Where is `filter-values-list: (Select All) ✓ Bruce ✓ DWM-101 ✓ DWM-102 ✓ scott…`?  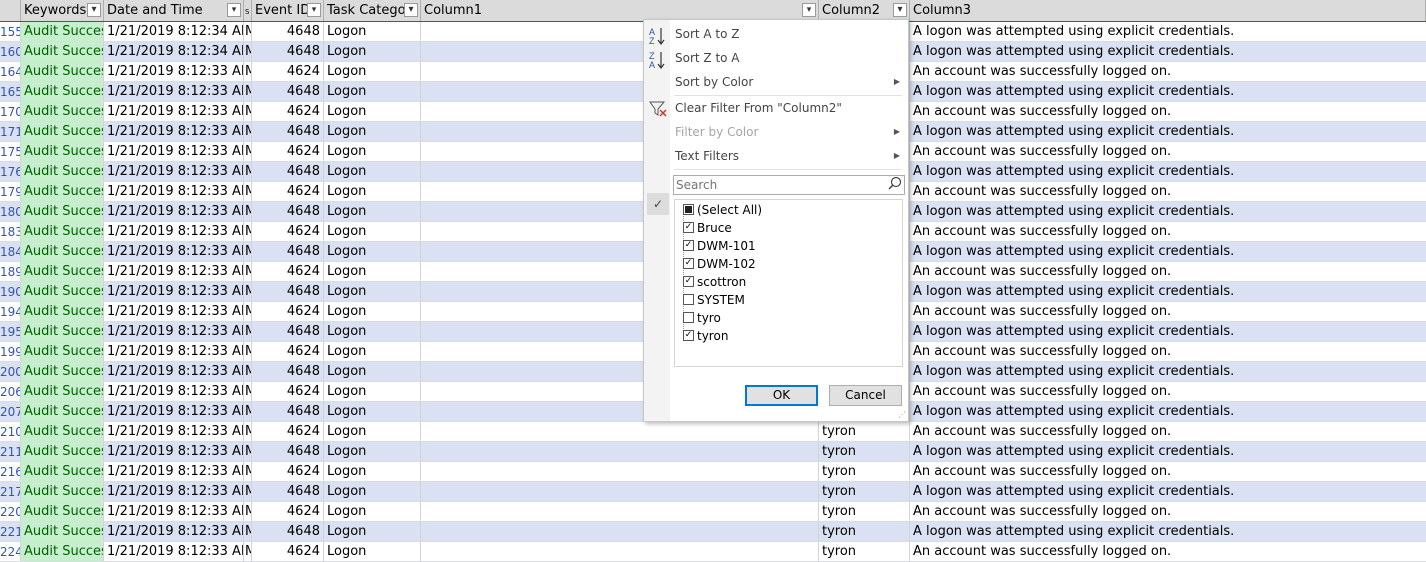 filter-values-list: (Select All) ✓ Bruce ✓ DWM-101 ✓ DWM-102 ✓ scott… is located at coordinates (788, 283).